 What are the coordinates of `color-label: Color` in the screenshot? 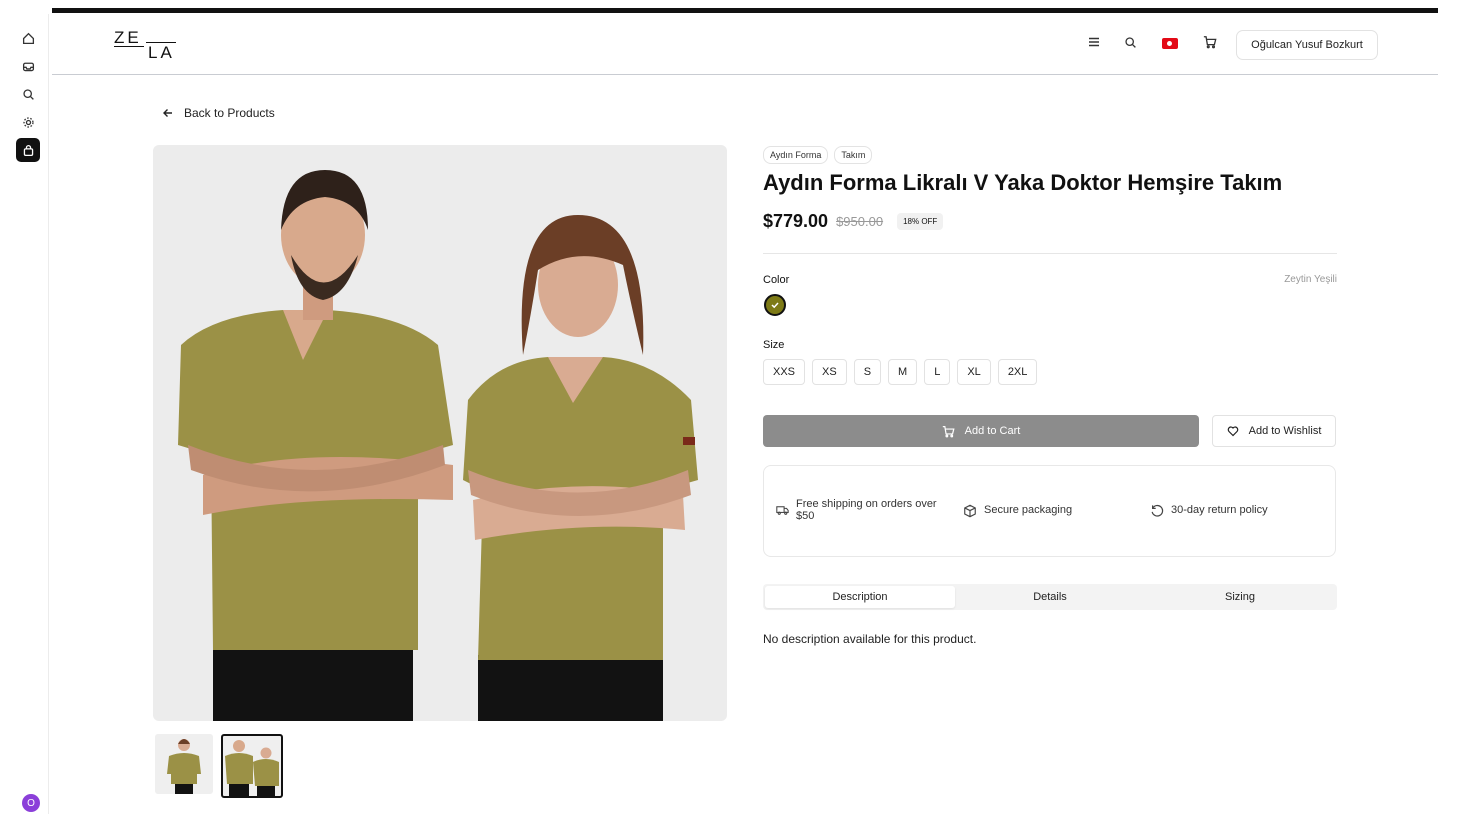 It's located at (776, 280).